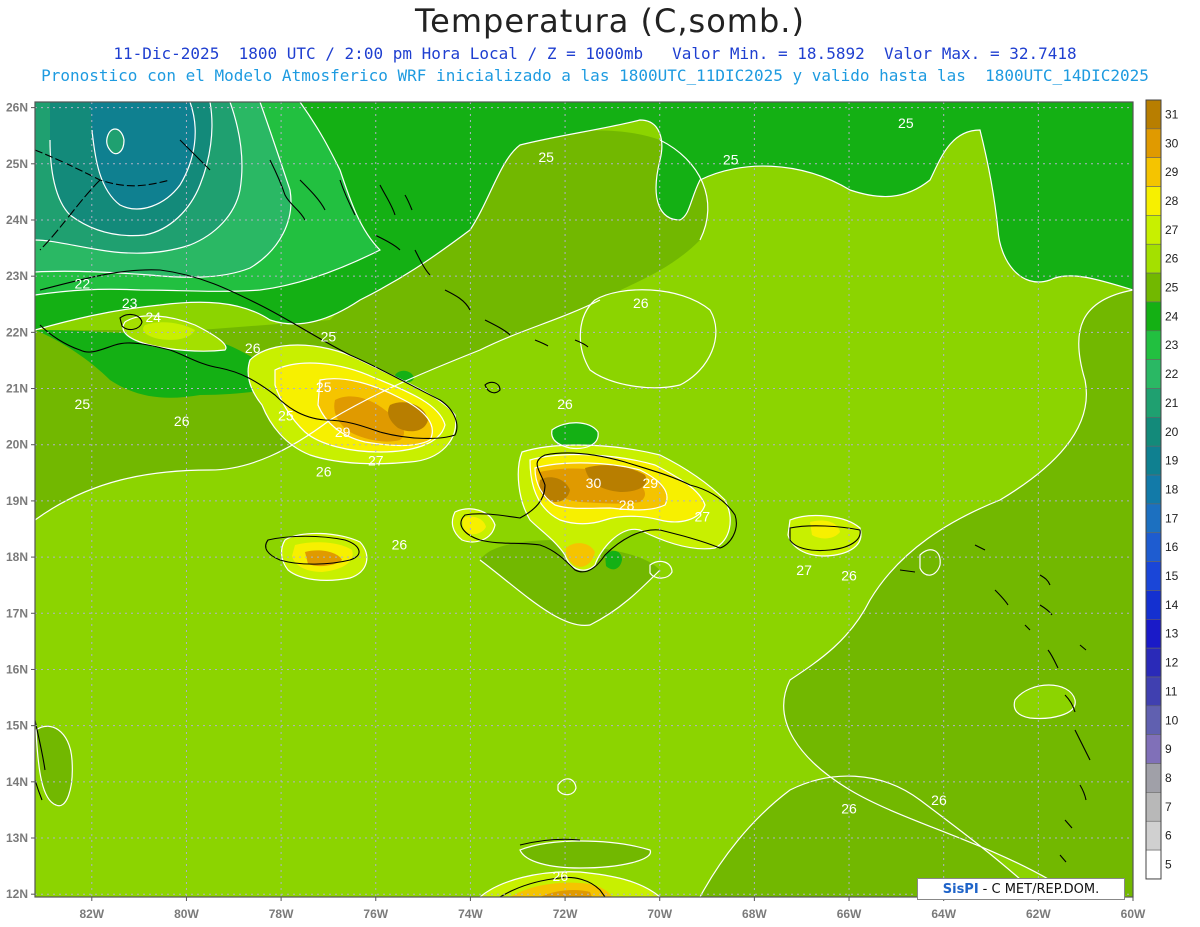 Image resolution: width=1200 pixels, height=927 pixels. I want to click on lat-label: 26N, so click(17, 108).